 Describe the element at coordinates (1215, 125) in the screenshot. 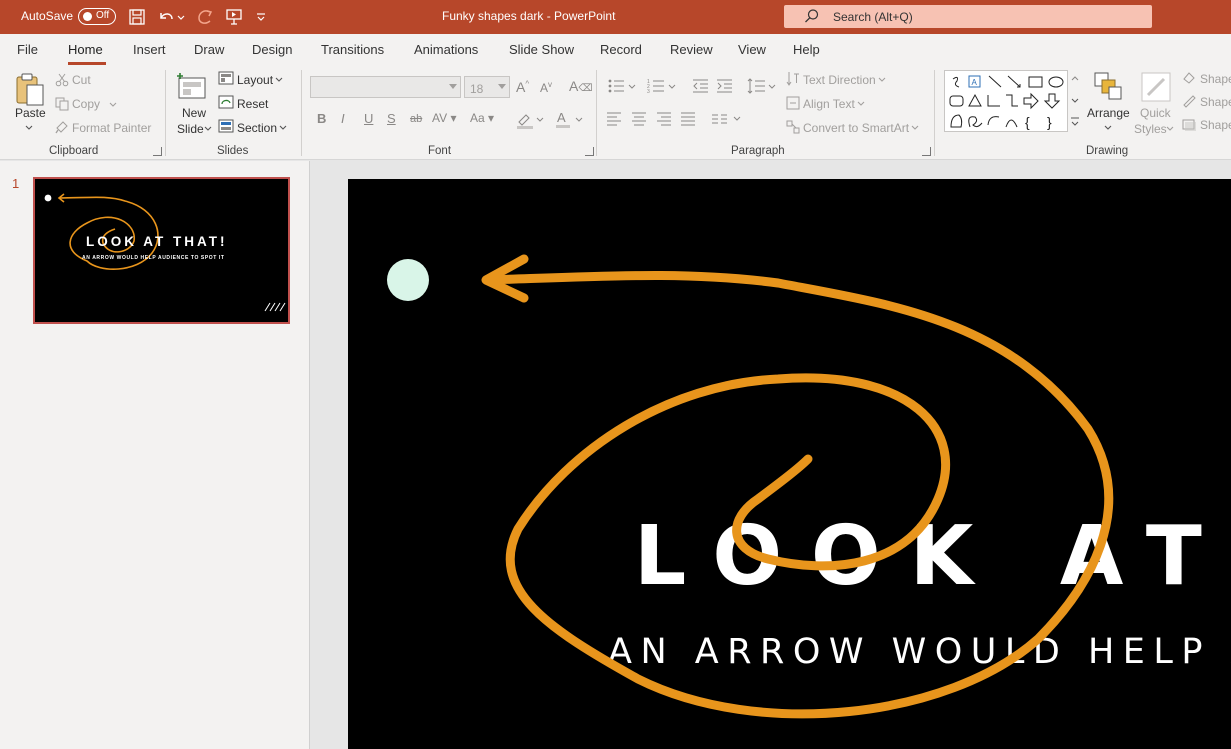

I see `shape-effects-button: Shape` at that location.